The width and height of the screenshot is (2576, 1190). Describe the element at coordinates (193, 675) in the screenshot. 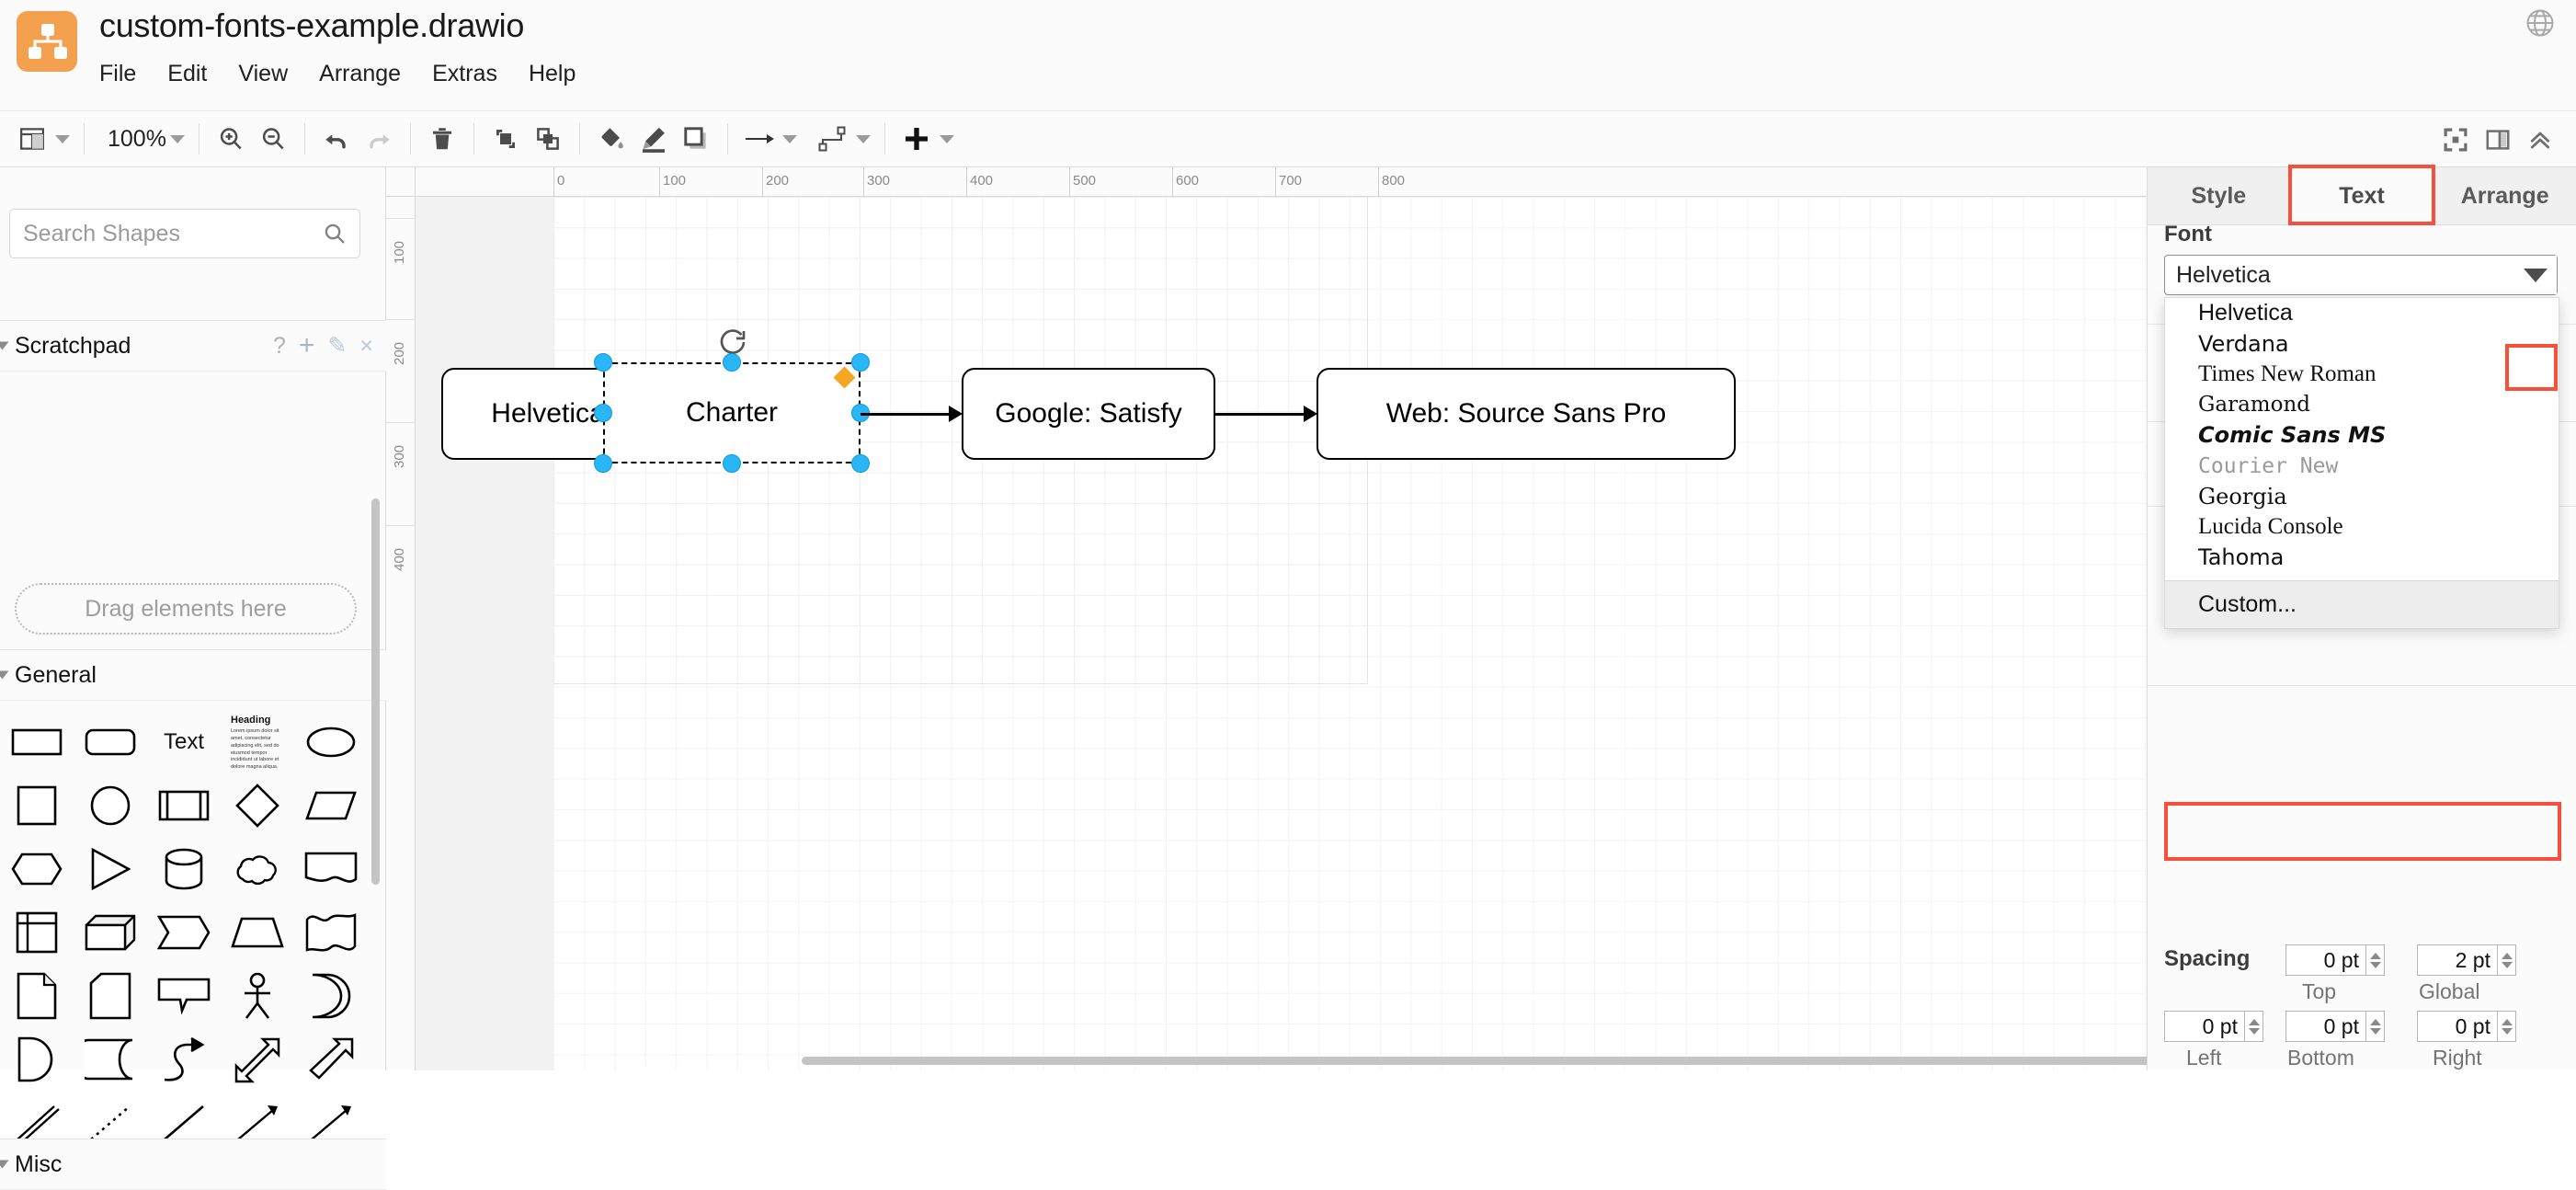

I see `general-section-header: General` at that location.